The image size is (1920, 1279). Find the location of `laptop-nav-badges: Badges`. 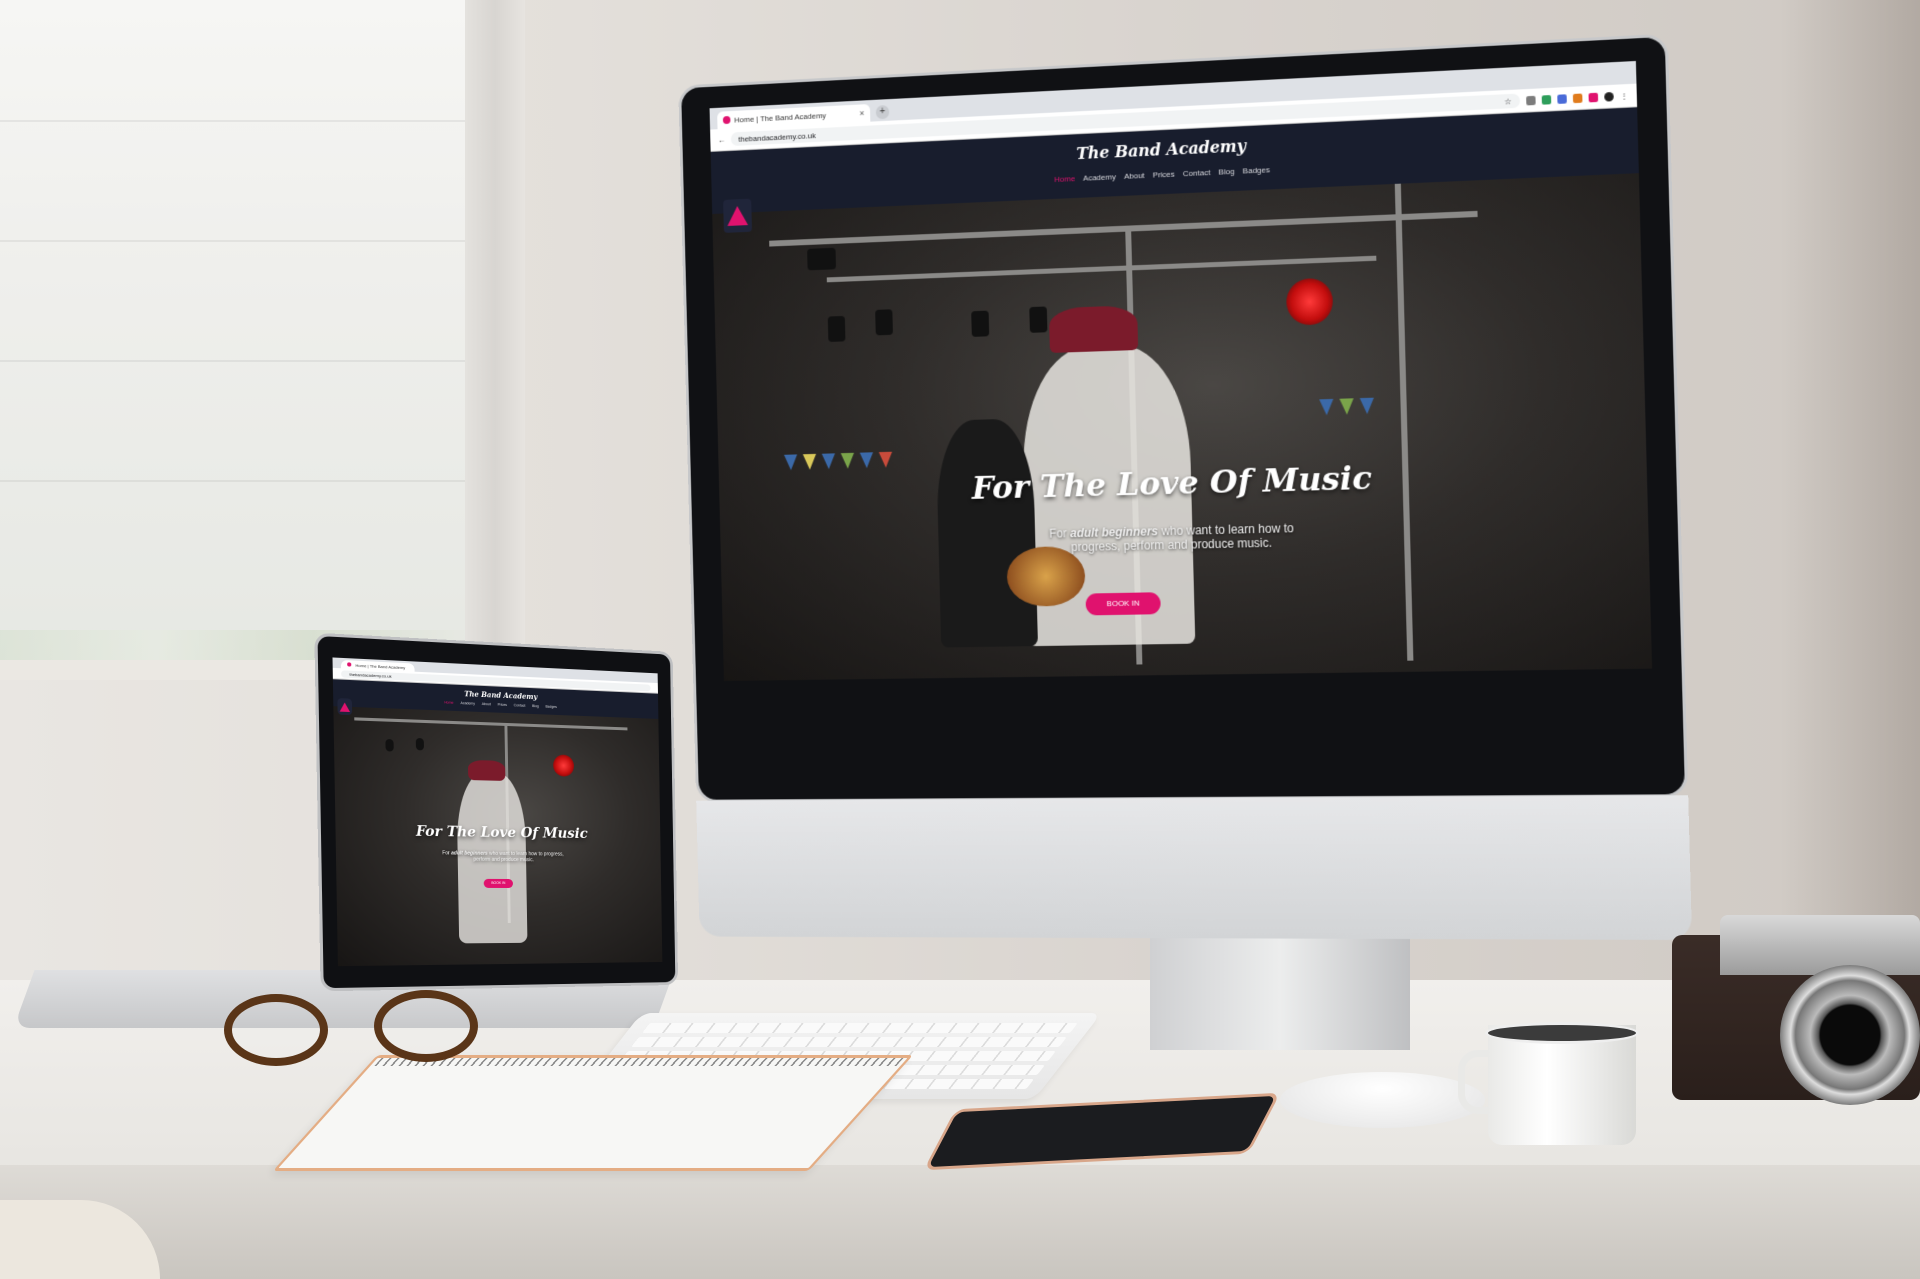

laptop-nav-badges: Badges is located at coordinates (550, 707).